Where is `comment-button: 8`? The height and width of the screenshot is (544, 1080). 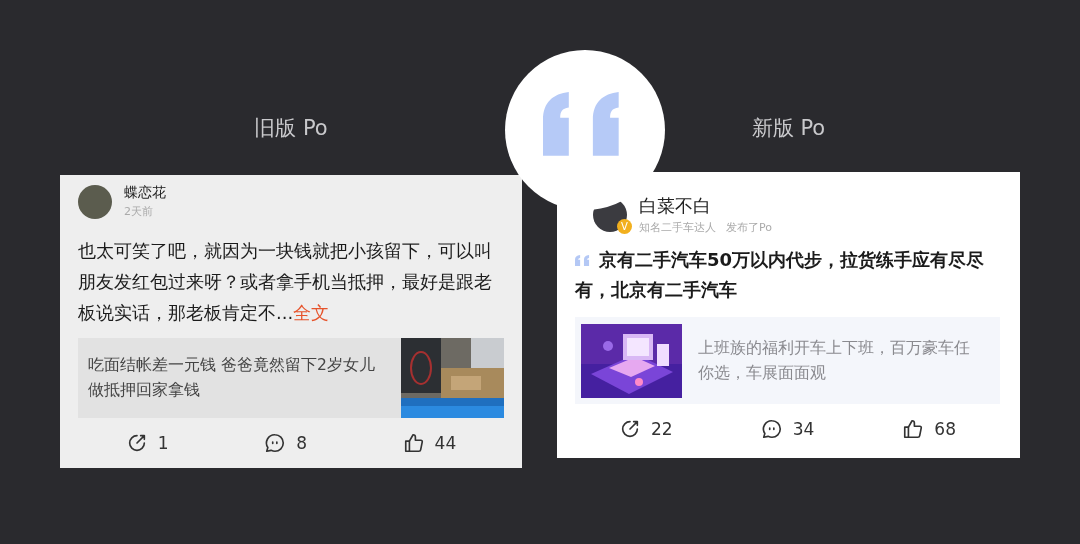 comment-button: 8 is located at coordinates (285, 443).